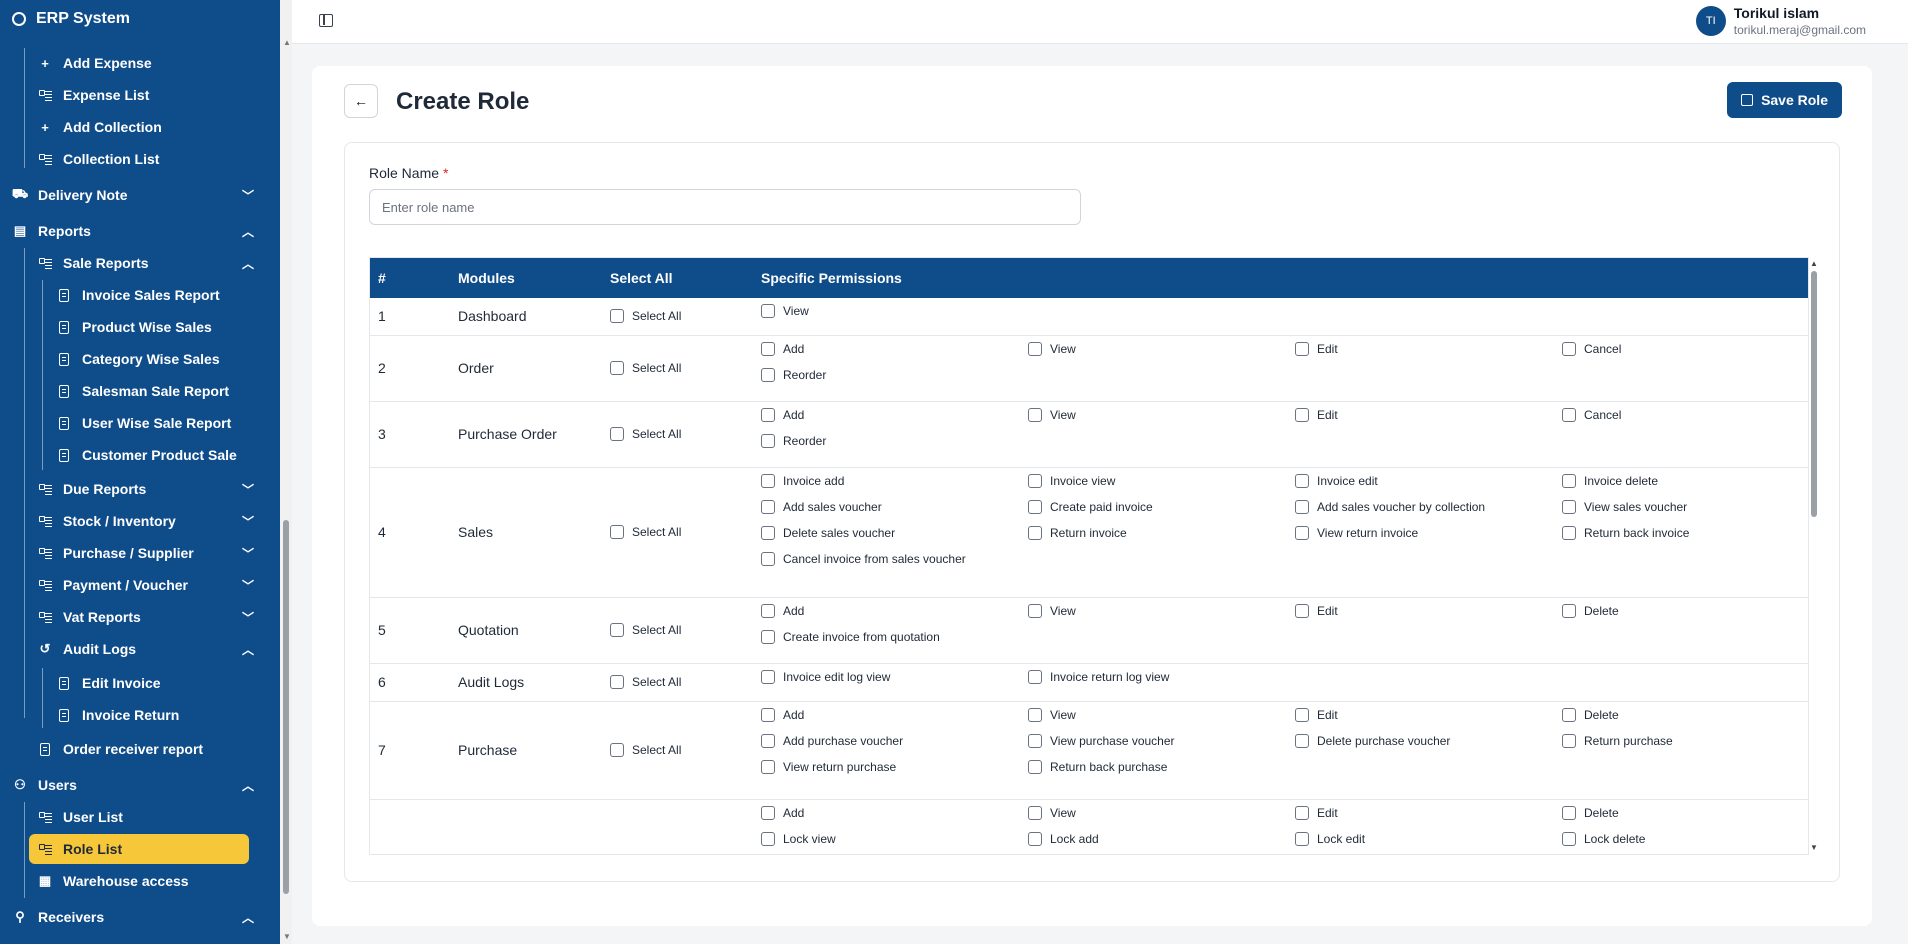  What do you see at coordinates (140, 95) in the screenshot?
I see `sidebar-item-expense-list: Expense List` at bounding box center [140, 95].